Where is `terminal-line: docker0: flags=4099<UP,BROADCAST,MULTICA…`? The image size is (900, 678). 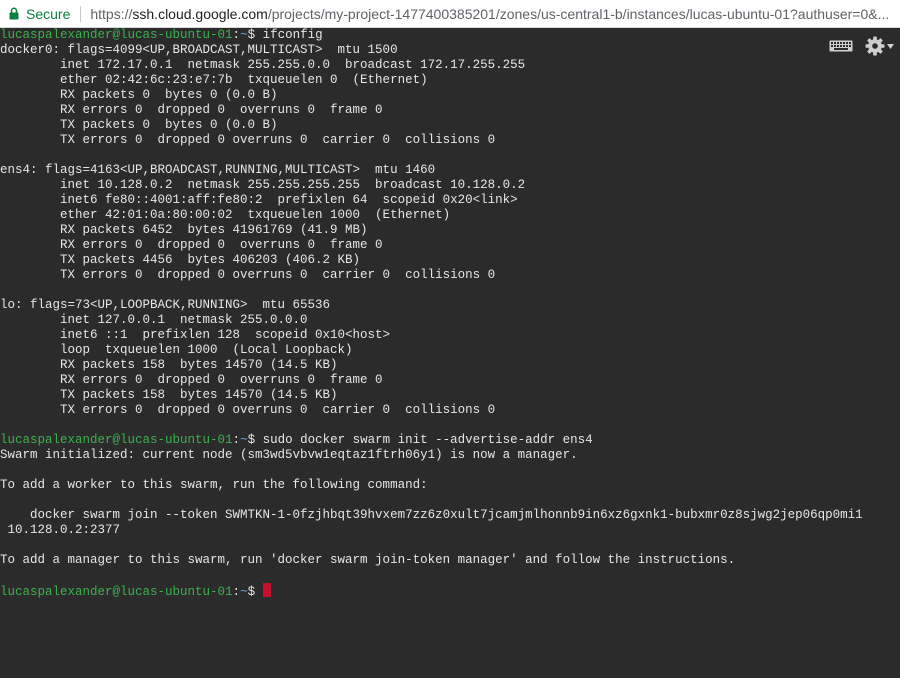 terminal-line: docker0: flags=4099<UP,BROADCAST,MULTICA… is located at coordinates (199, 50).